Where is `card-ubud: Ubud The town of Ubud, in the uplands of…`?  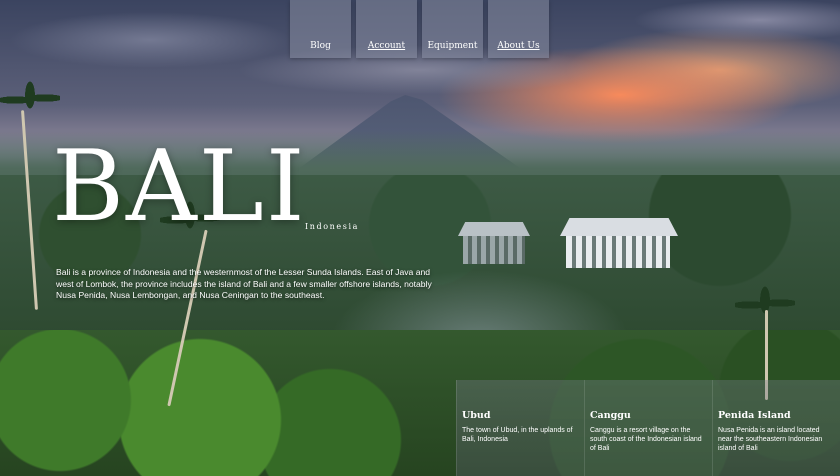 card-ubud: Ubud The town of Ubud, in the uplands of… is located at coordinates (520, 428).